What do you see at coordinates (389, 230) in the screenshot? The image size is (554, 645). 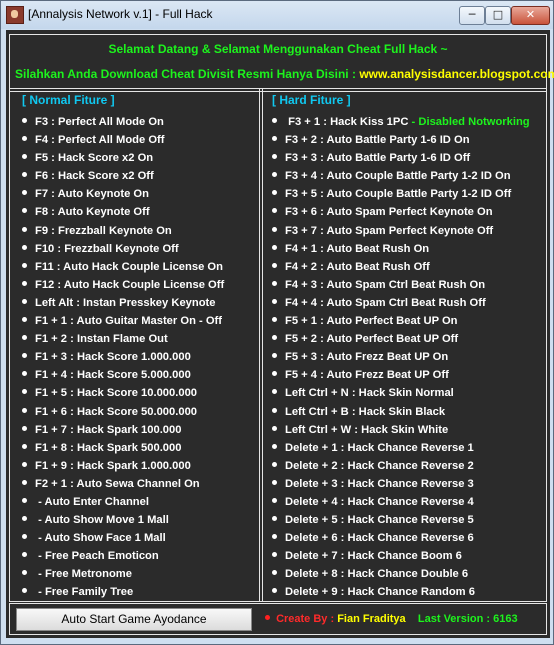 I see `feature-label: F3 + 7 : Auto Spam Perfect Keynote Off` at bounding box center [389, 230].